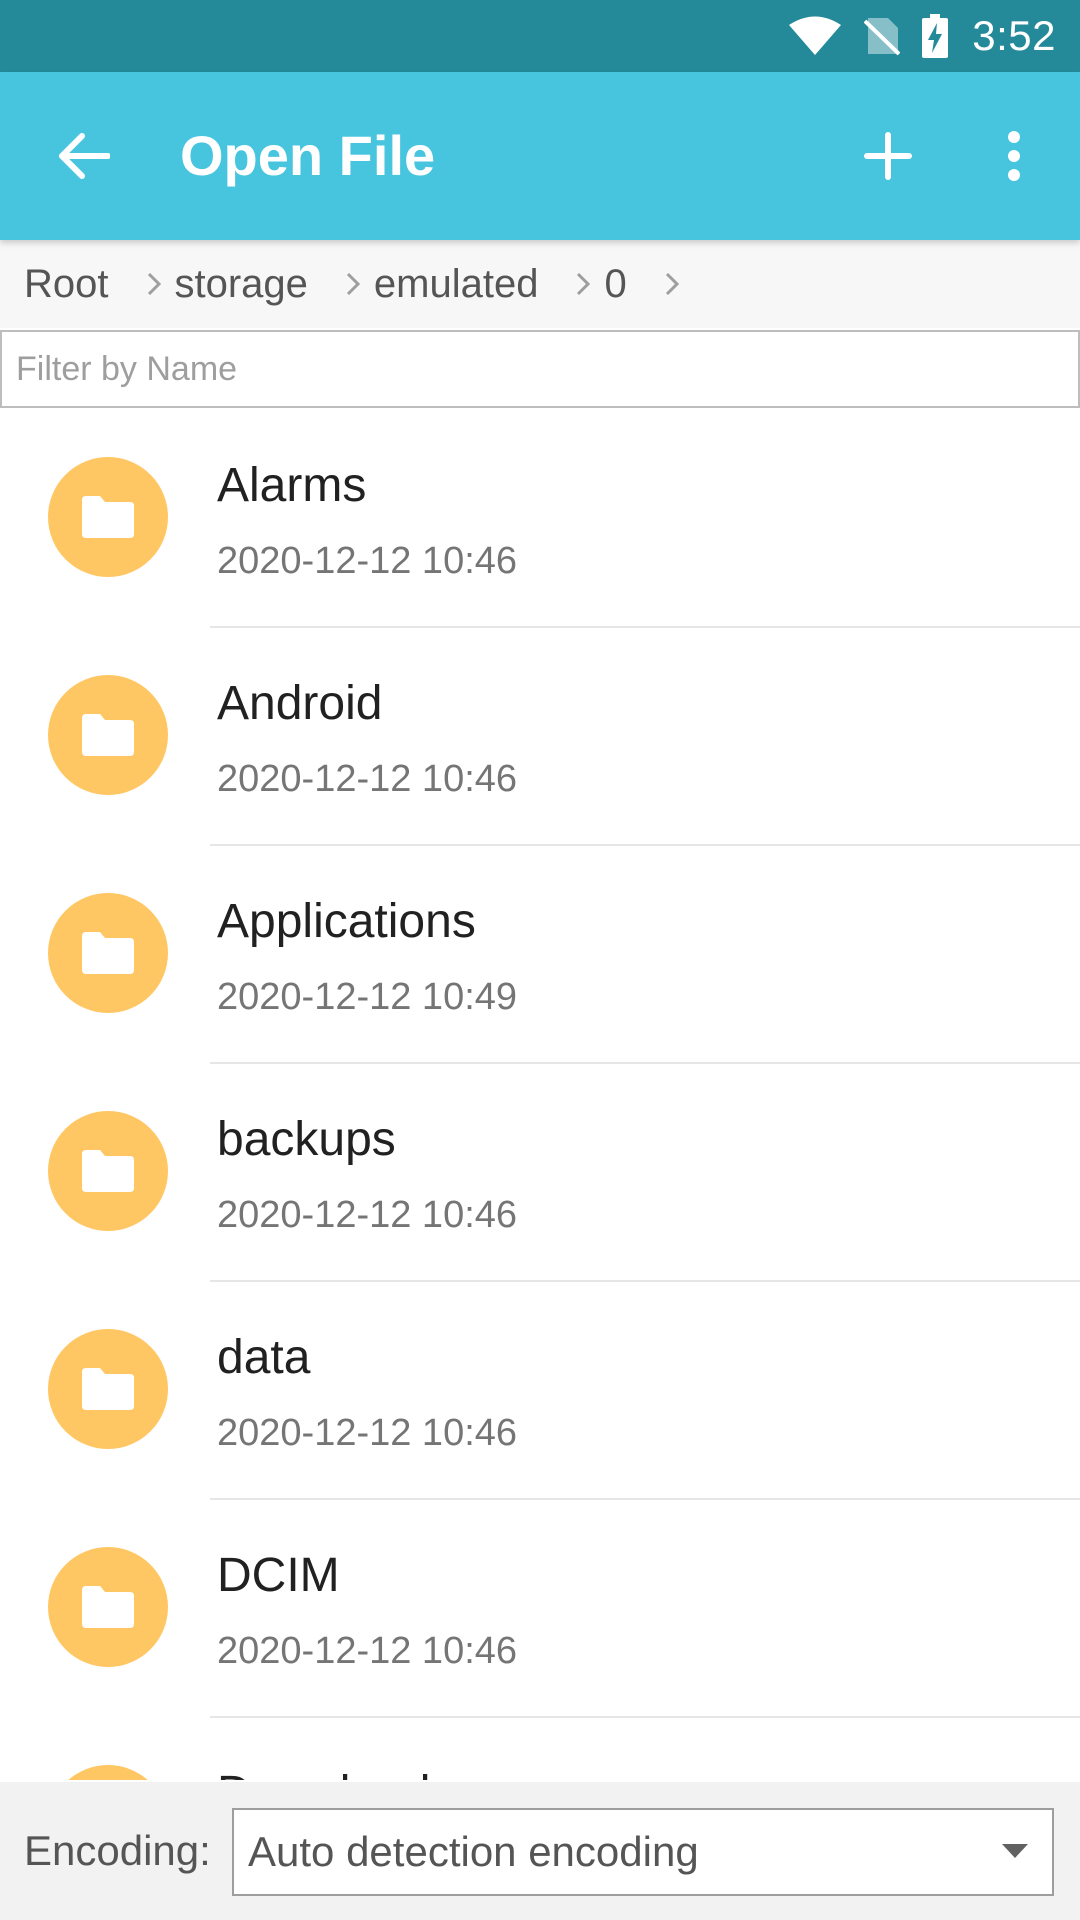 The image size is (1080, 1920). I want to click on battery-charging-icon, so click(935, 36).